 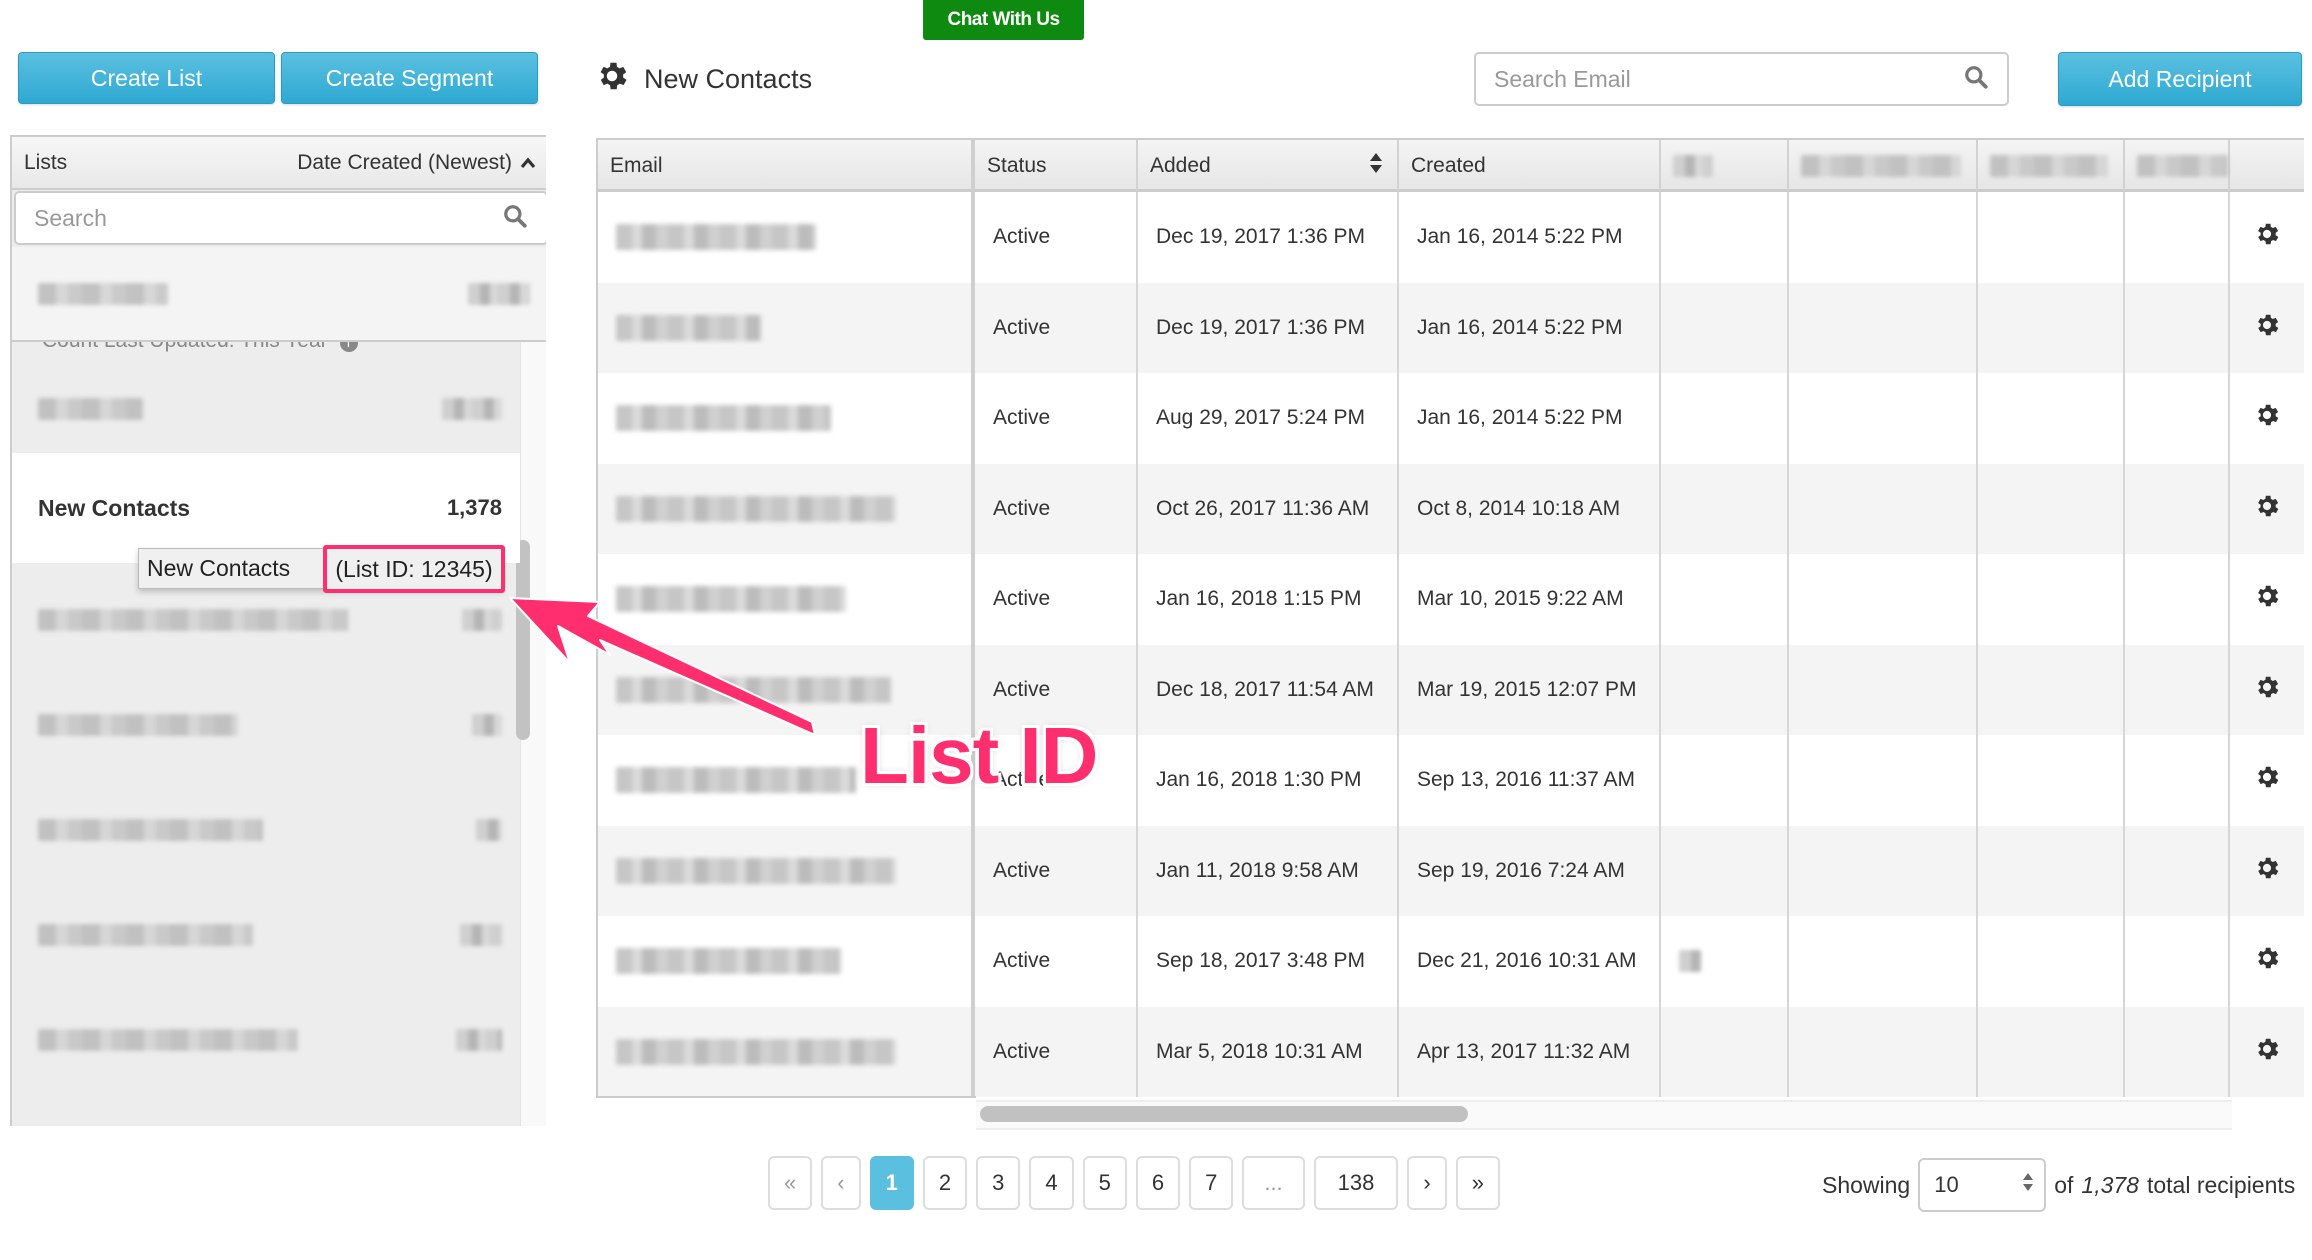 What do you see at coordinates (1051, 1183) in the screenshot?
I see `page-button-4: 4` at bounding box center [1051, 1183].